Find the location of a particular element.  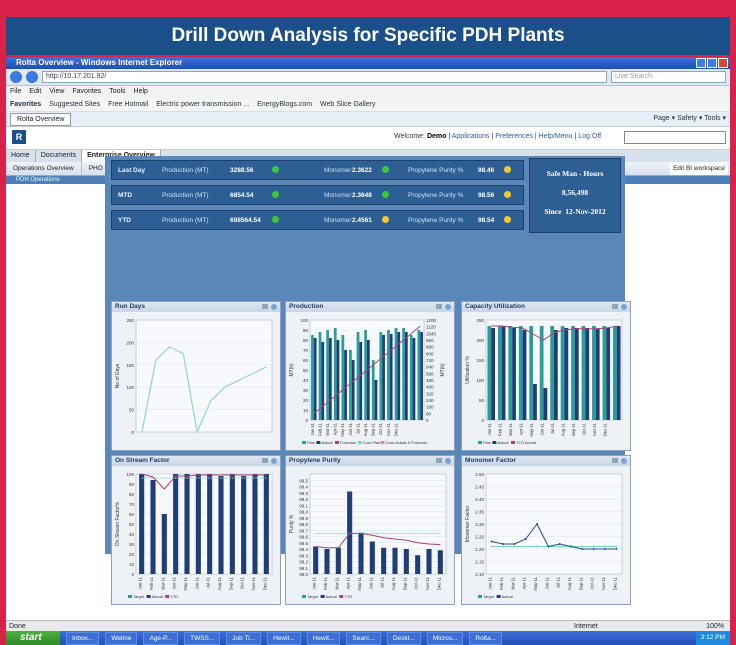

favorites-button: Favorites is located at coordinates (25, 104).